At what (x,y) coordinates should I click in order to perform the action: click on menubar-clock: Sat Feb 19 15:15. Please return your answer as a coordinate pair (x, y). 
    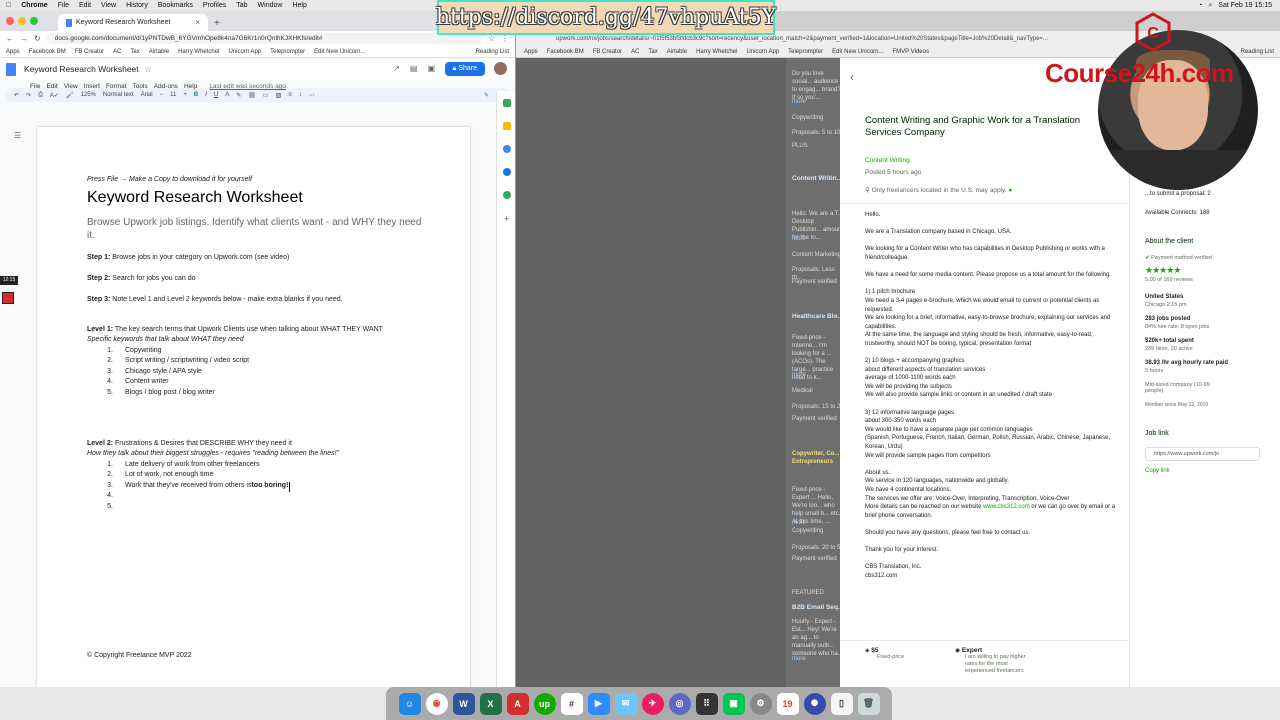
    Looking at the image, I should click on (1245, 5).